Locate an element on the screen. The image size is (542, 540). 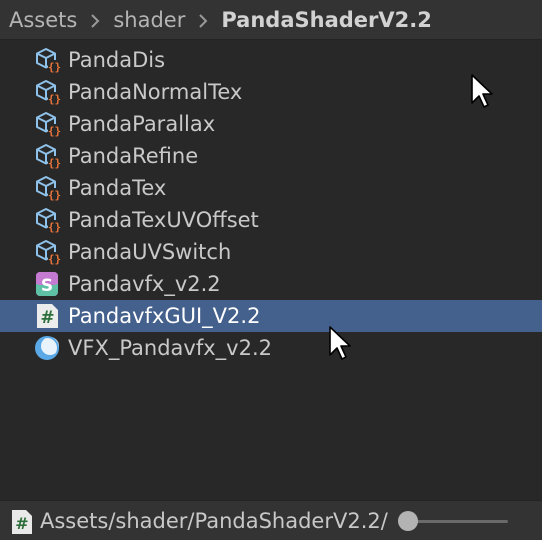
file-name: Pandavfx_v2.2 is located at coordinates (144, 284).